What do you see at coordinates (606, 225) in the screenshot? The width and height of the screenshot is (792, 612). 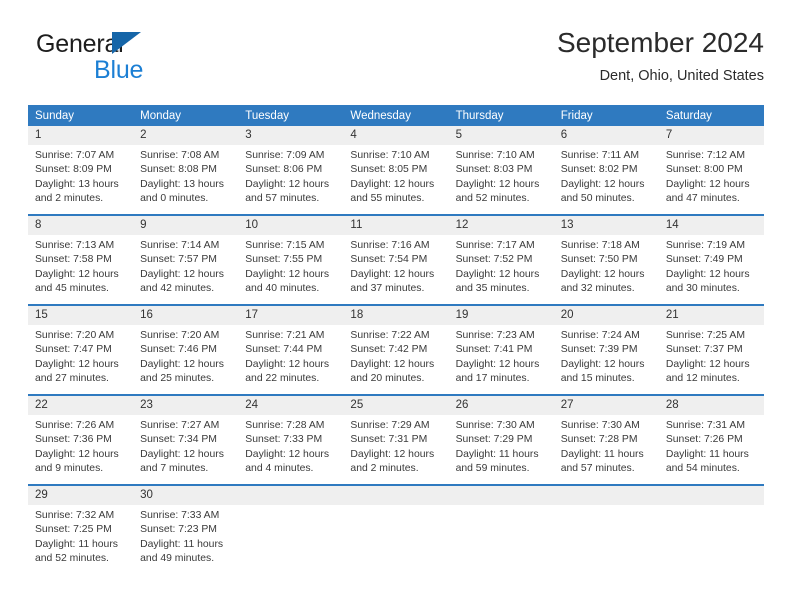 I see `day-number: 13` at bounding box center [606, 225].